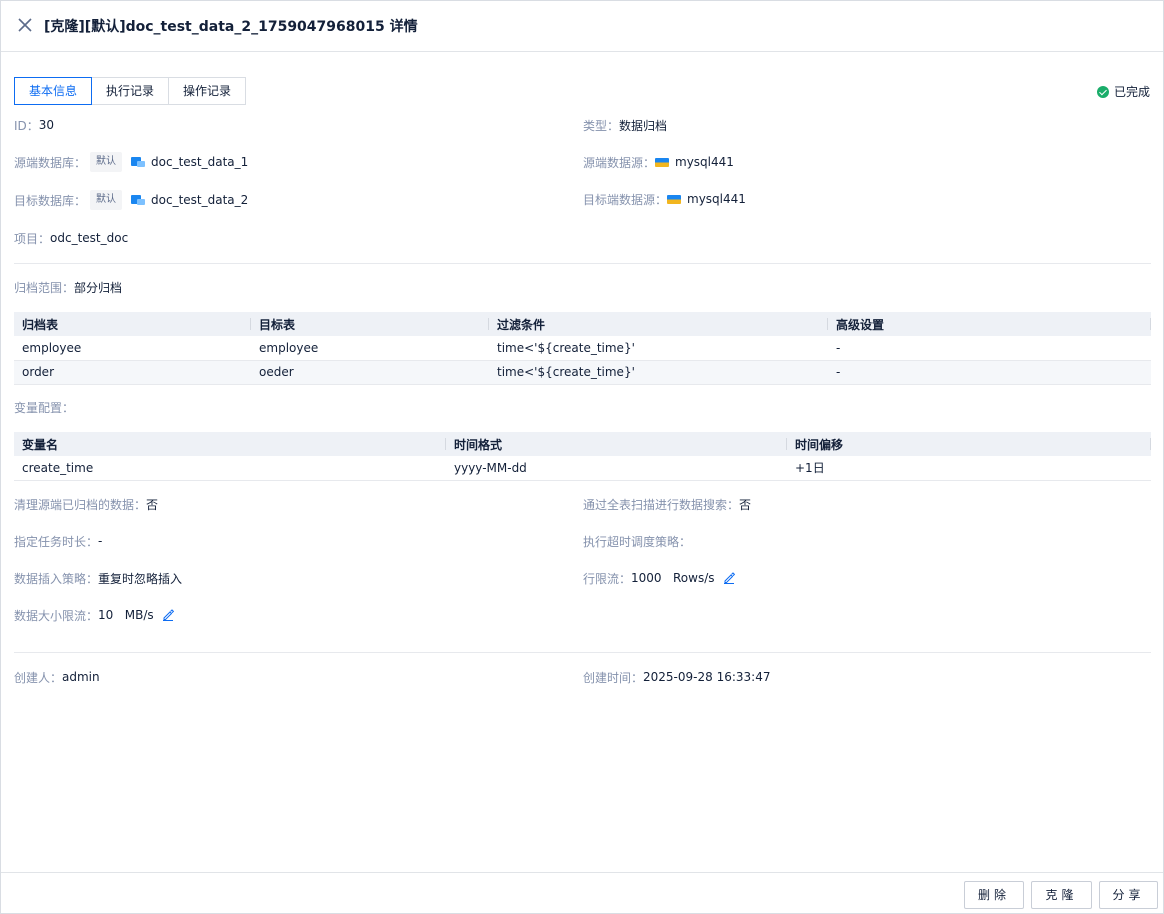  What do you see at coordinates (152, 504) in the screenshot?
I see `clean-source-value: 否` at bounding box center [152, 504].